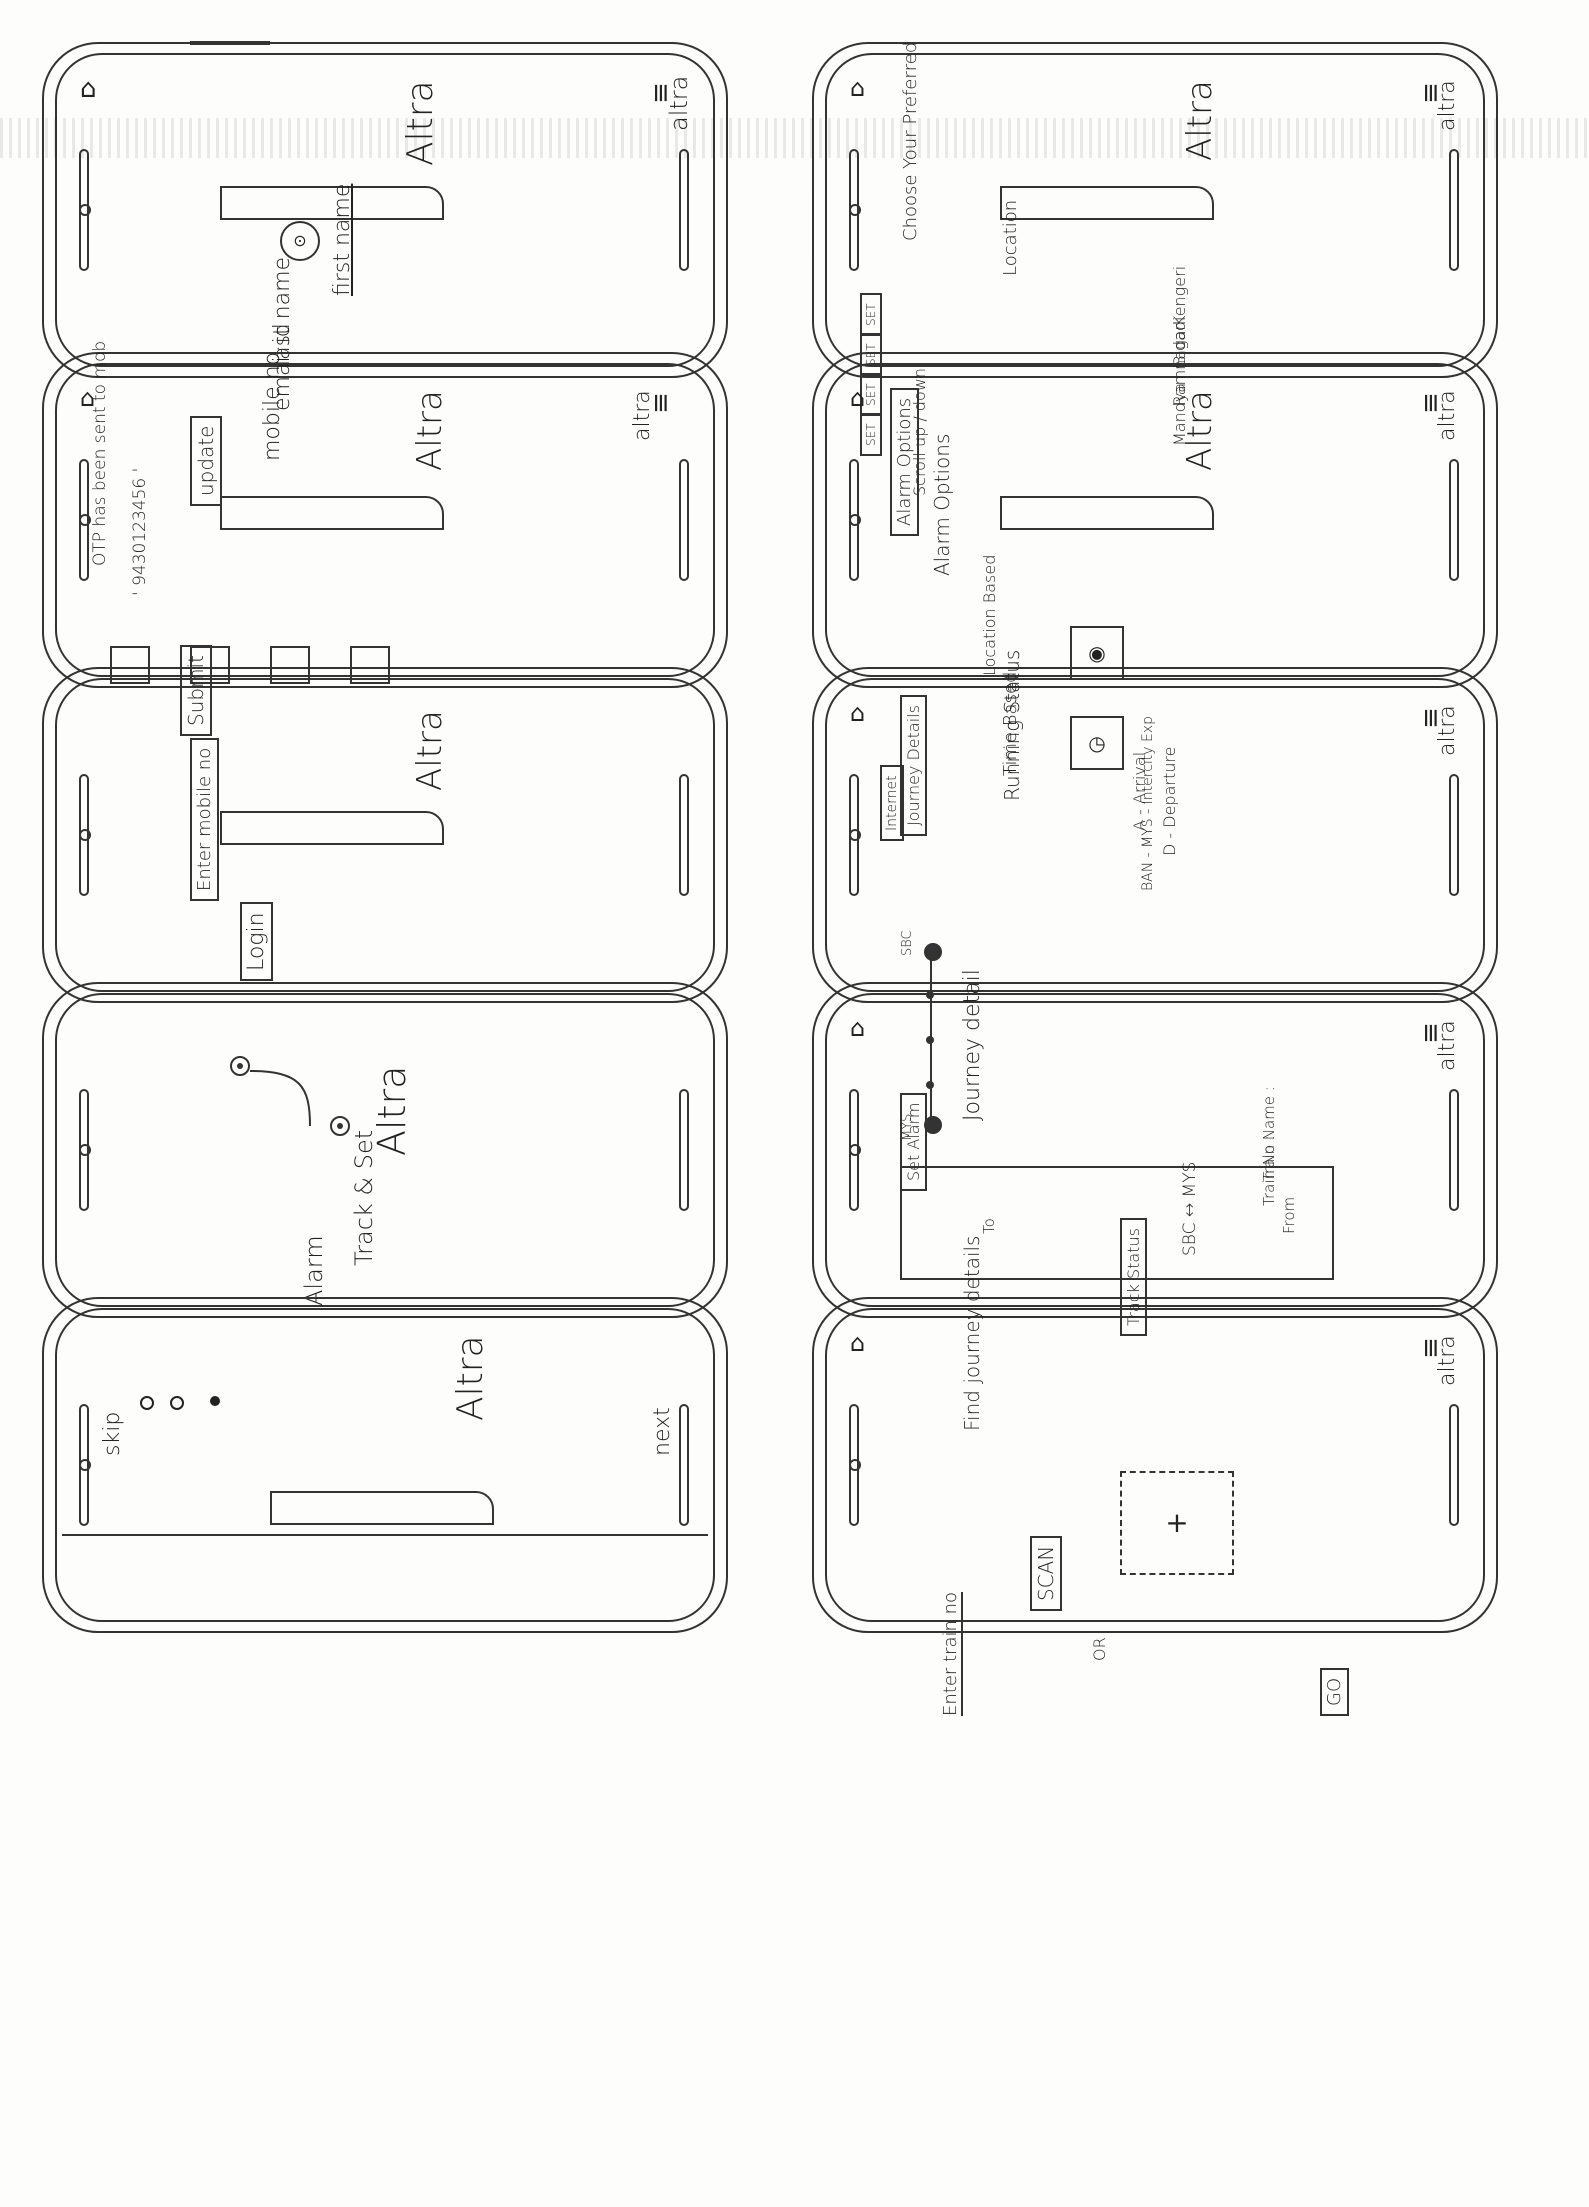  I want to click on phone-splash: Altra, so click(385, 1465).